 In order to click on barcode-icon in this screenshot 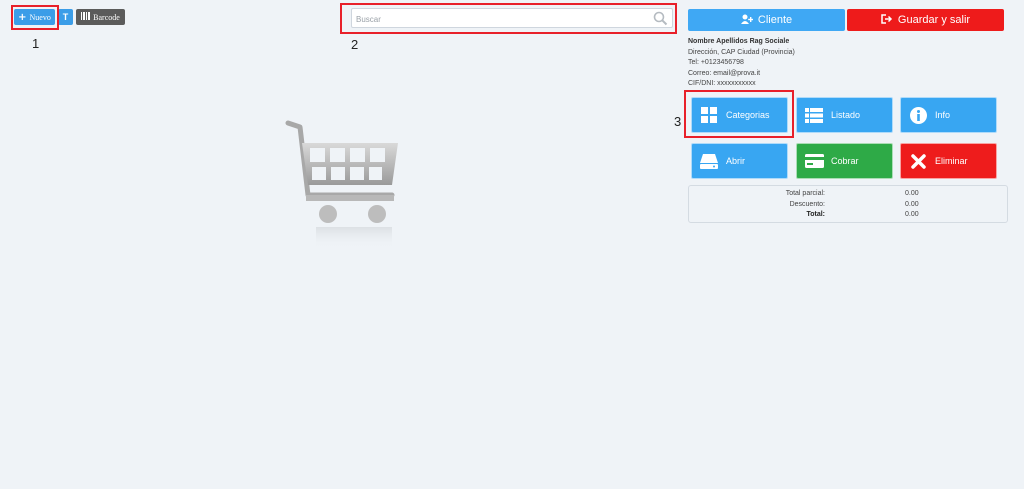, I will do `click(86, 17)`.